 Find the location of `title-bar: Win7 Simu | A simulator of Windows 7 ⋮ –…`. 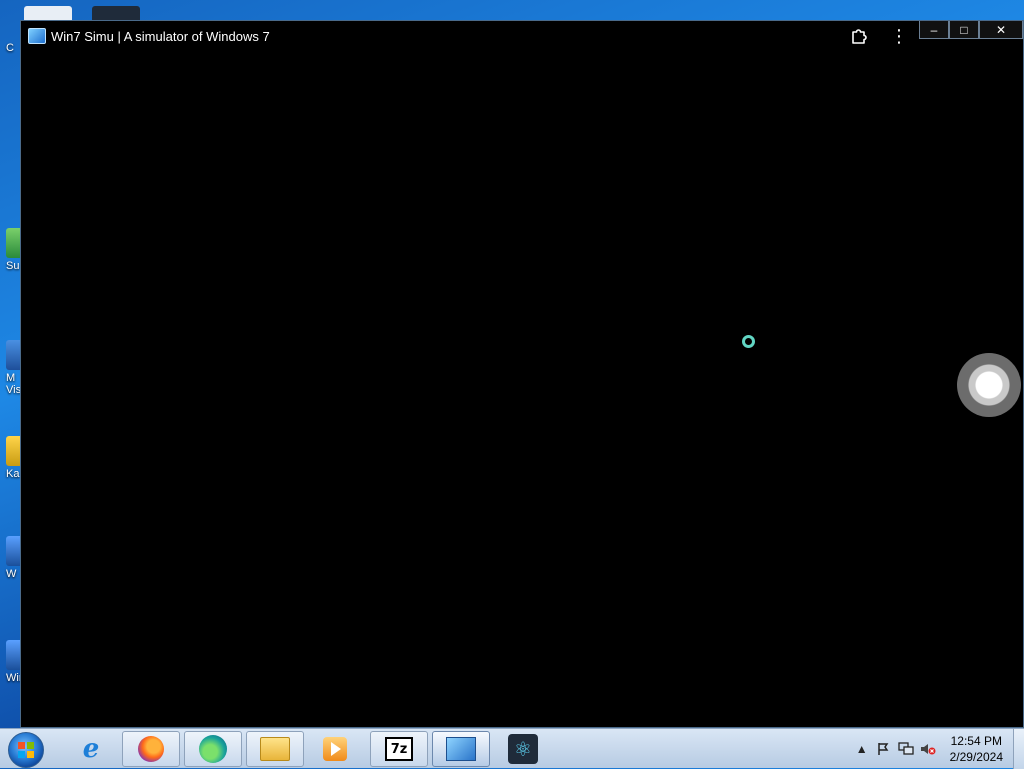

title-bar: Win7 Simu | A simulator of Windows 7 ⋮ –… is located at coordinates (522, 36).